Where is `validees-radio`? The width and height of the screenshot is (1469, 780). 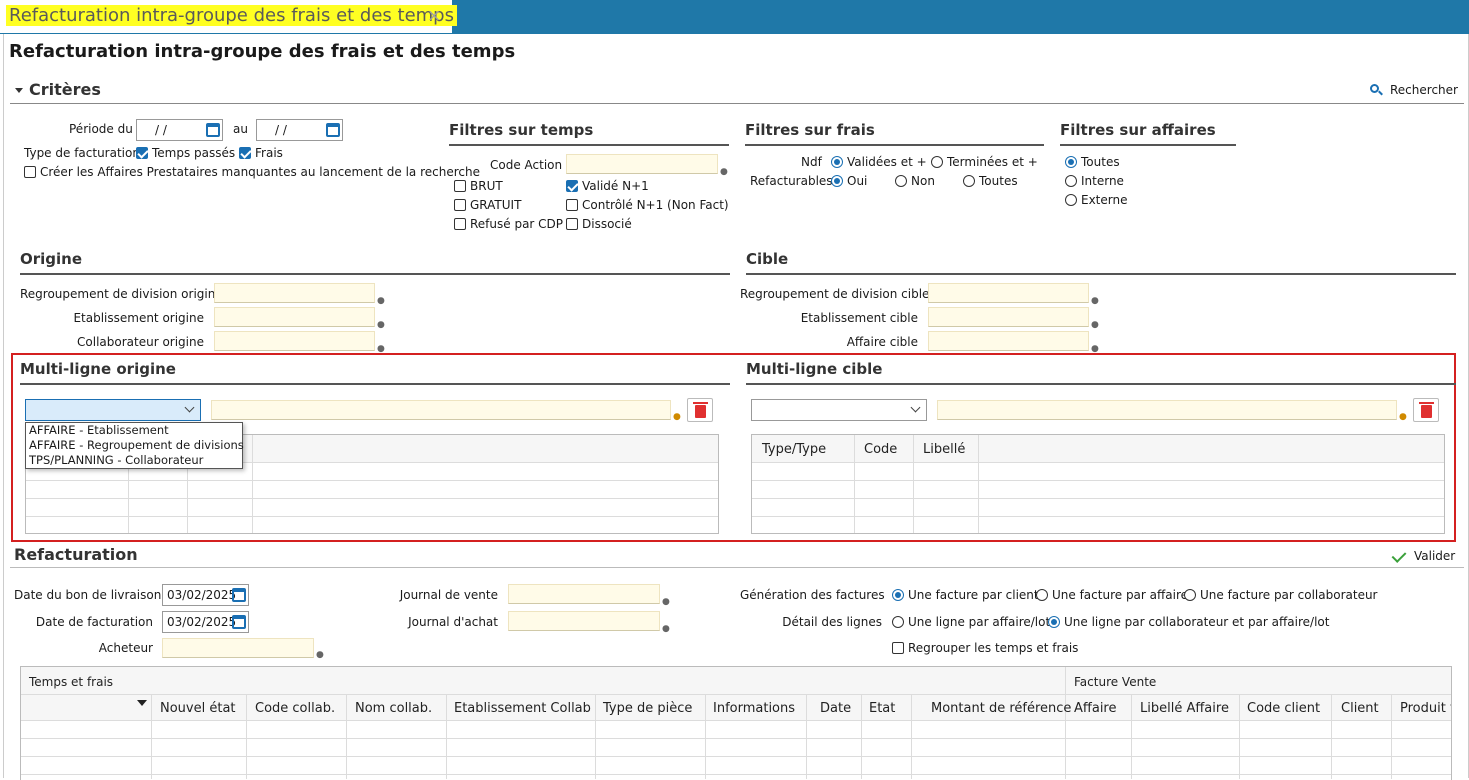 validees-radio is located at coordinates (837, 162).